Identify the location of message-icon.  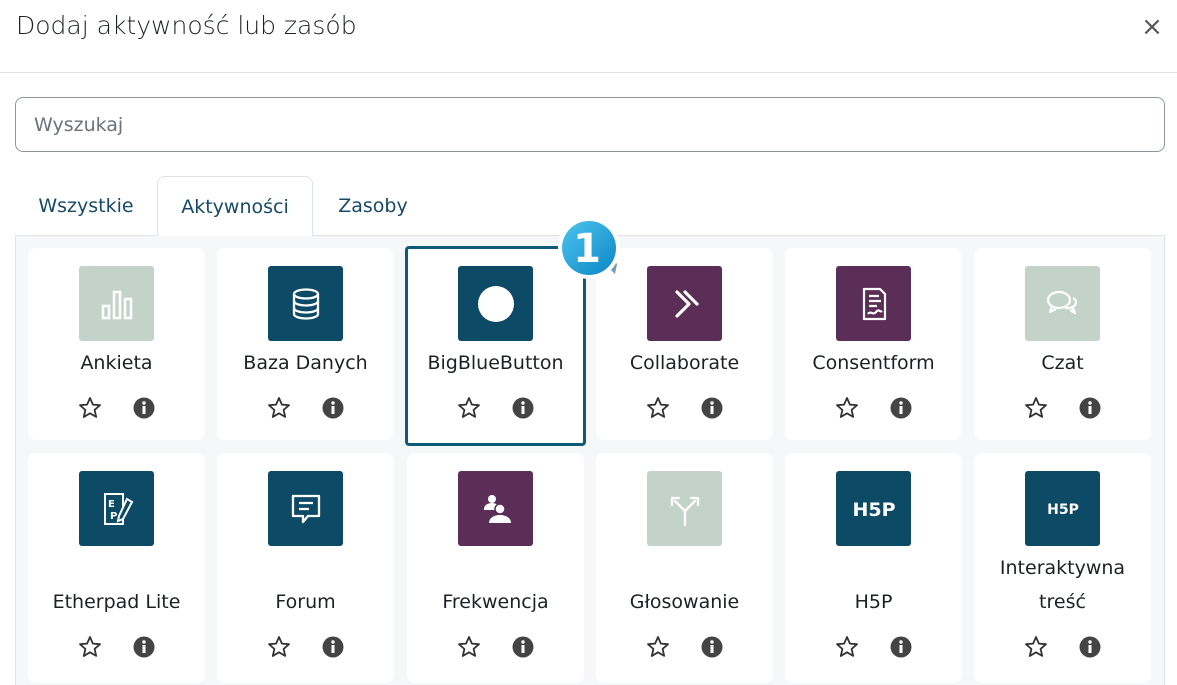
(305, 508).